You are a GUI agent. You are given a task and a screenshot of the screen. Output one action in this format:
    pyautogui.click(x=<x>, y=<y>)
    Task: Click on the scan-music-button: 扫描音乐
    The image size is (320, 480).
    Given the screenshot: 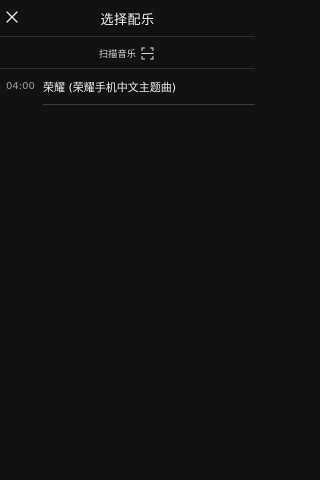 What is the action you would take?
    pyautogui.click(x=126, y=53)
    